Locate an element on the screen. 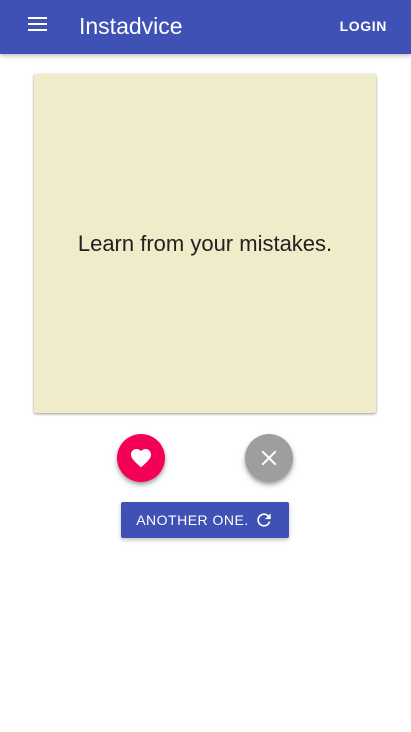 This screenshot has width=411, height=732. dismiss-button is located at coordinates (269, 458).